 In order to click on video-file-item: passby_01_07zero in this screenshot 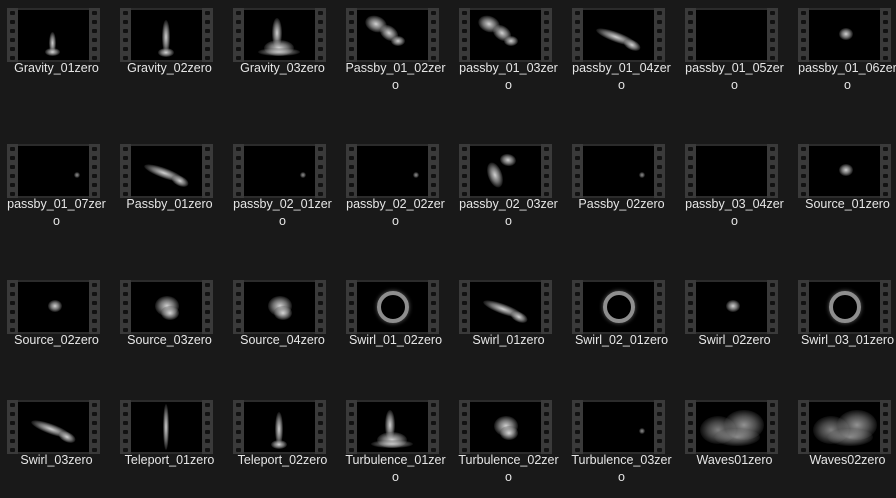, I will do `click(56, 201)`.